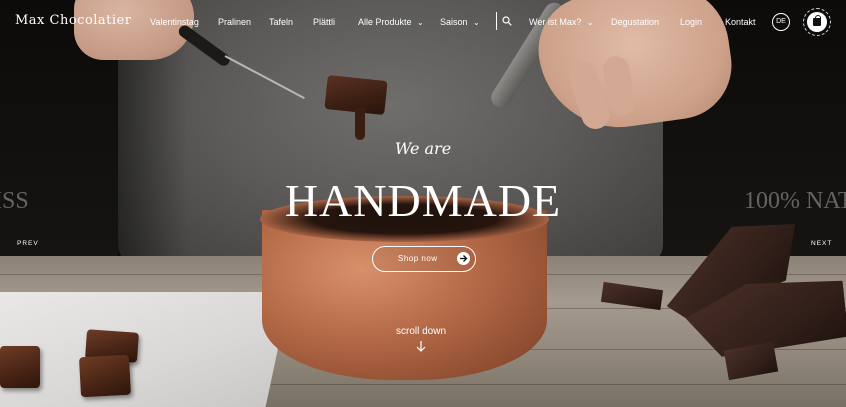 The height and width of the screenshot is (407, 846). Describe the element at coordinates (145, 349) in the screenshot. I see `baking-paper-image` at that location.